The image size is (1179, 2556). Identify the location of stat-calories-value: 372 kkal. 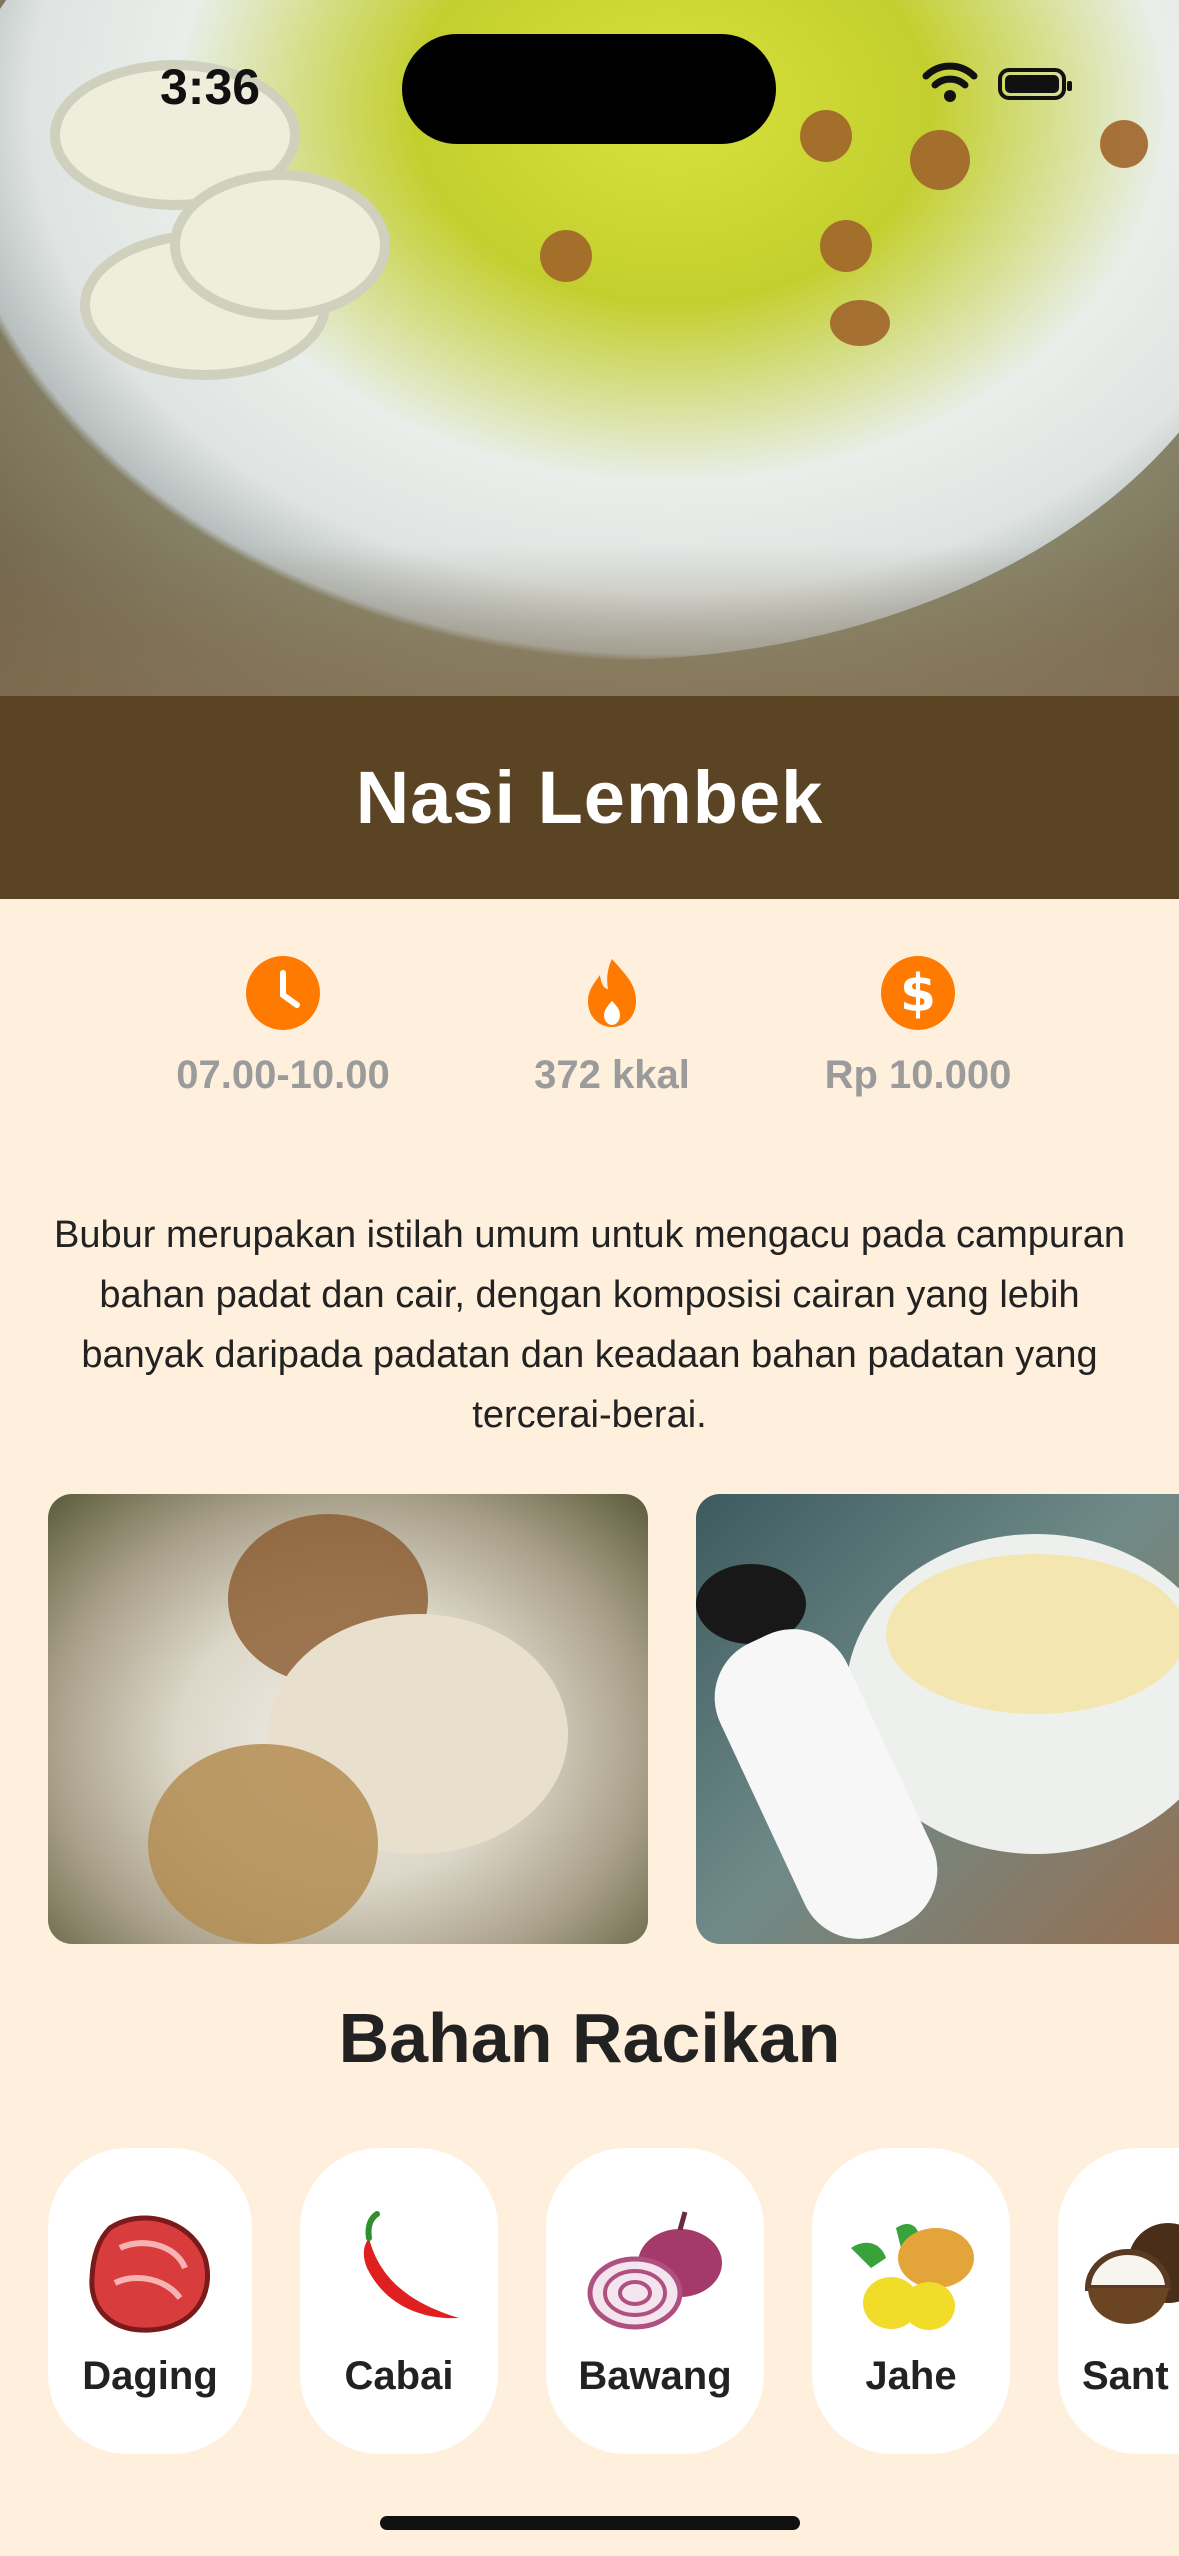
(612, 1075).